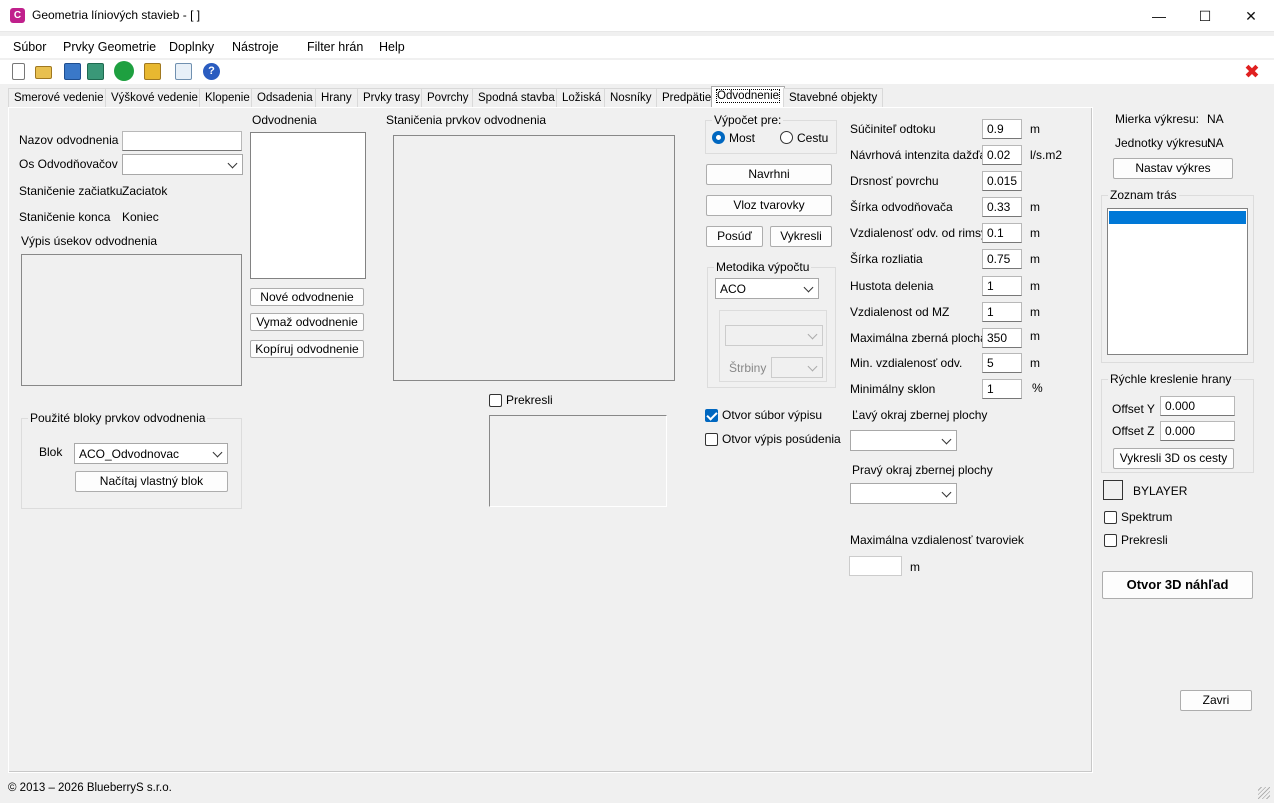  I want to click on tab-prvky-trasy: Prvky trasy, so click(391, 97).